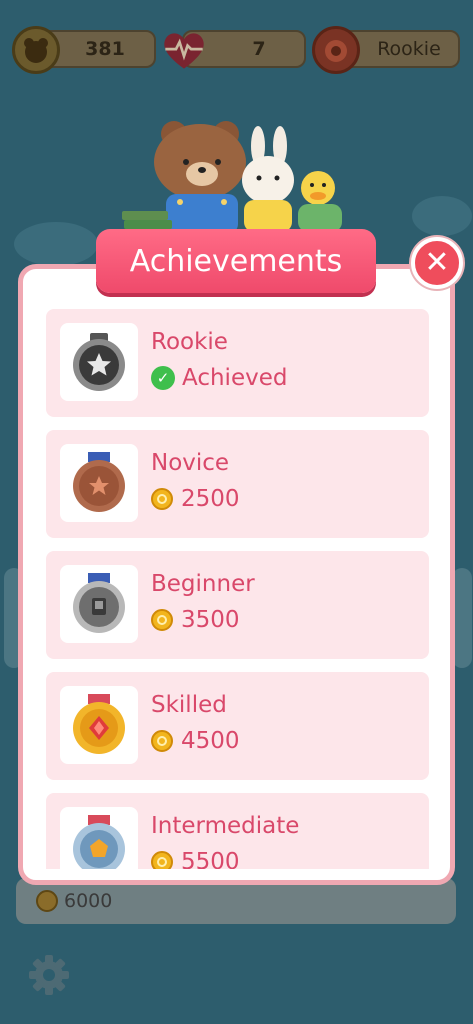 This screenshot has width=473, height=1024. I want to click on achievement-name: Rookie, so click(189, 342).